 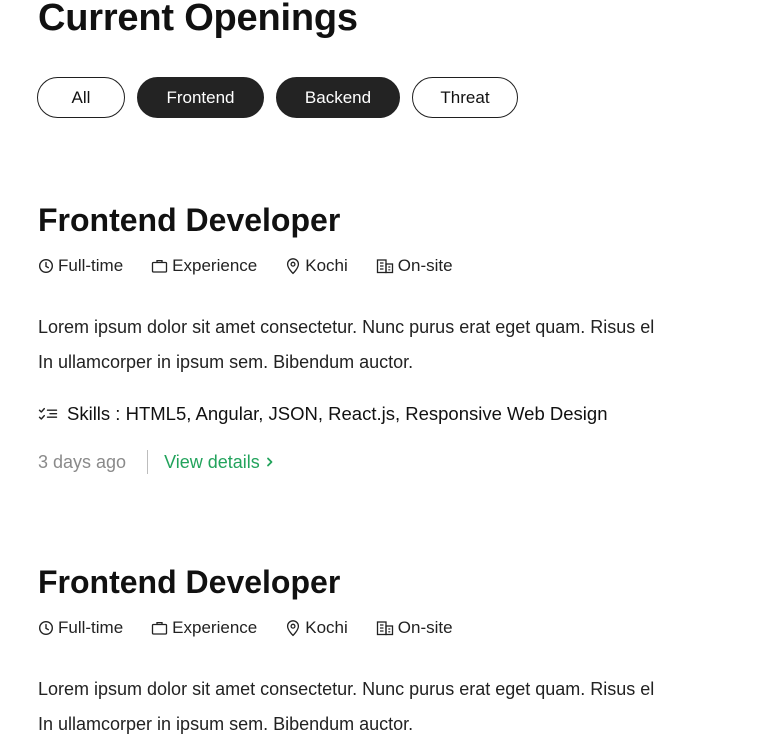 What do you see at coordinates (81, 97) in the screenshot?
I see `filter-all-button: All` at bounding box center [81, 97].